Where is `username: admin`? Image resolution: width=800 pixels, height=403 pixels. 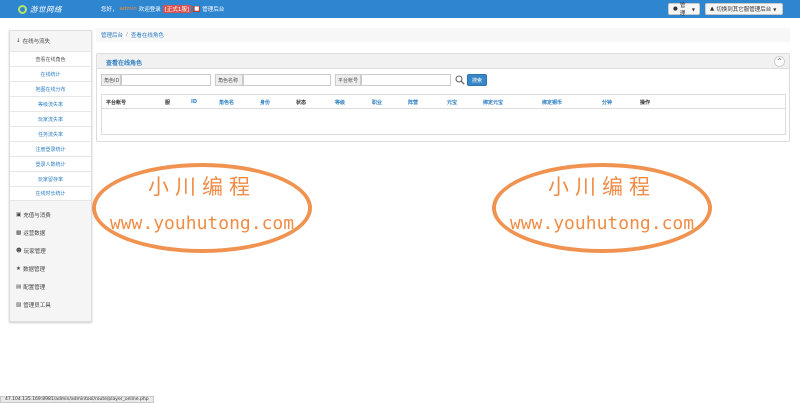 username: admin is located at coordinates (128, 9).